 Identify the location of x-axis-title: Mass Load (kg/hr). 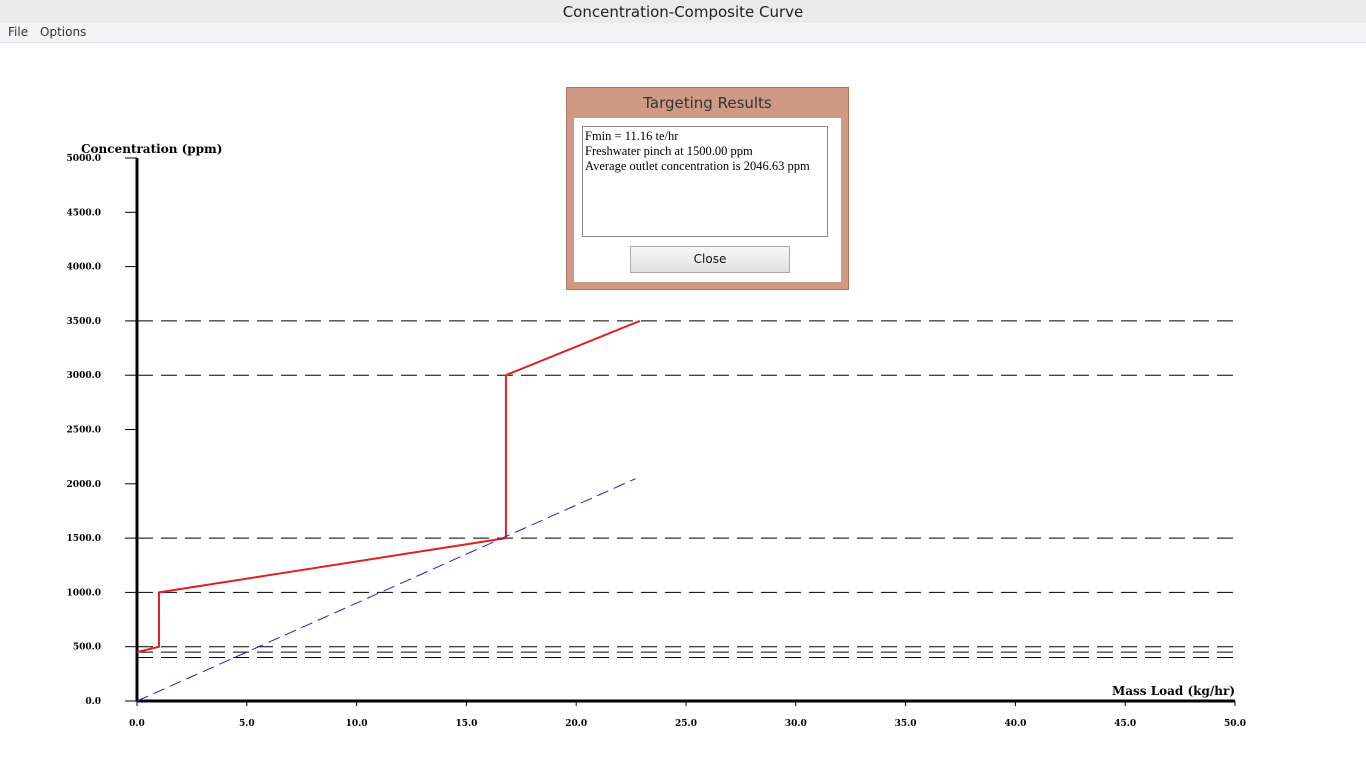
(1173, 691).